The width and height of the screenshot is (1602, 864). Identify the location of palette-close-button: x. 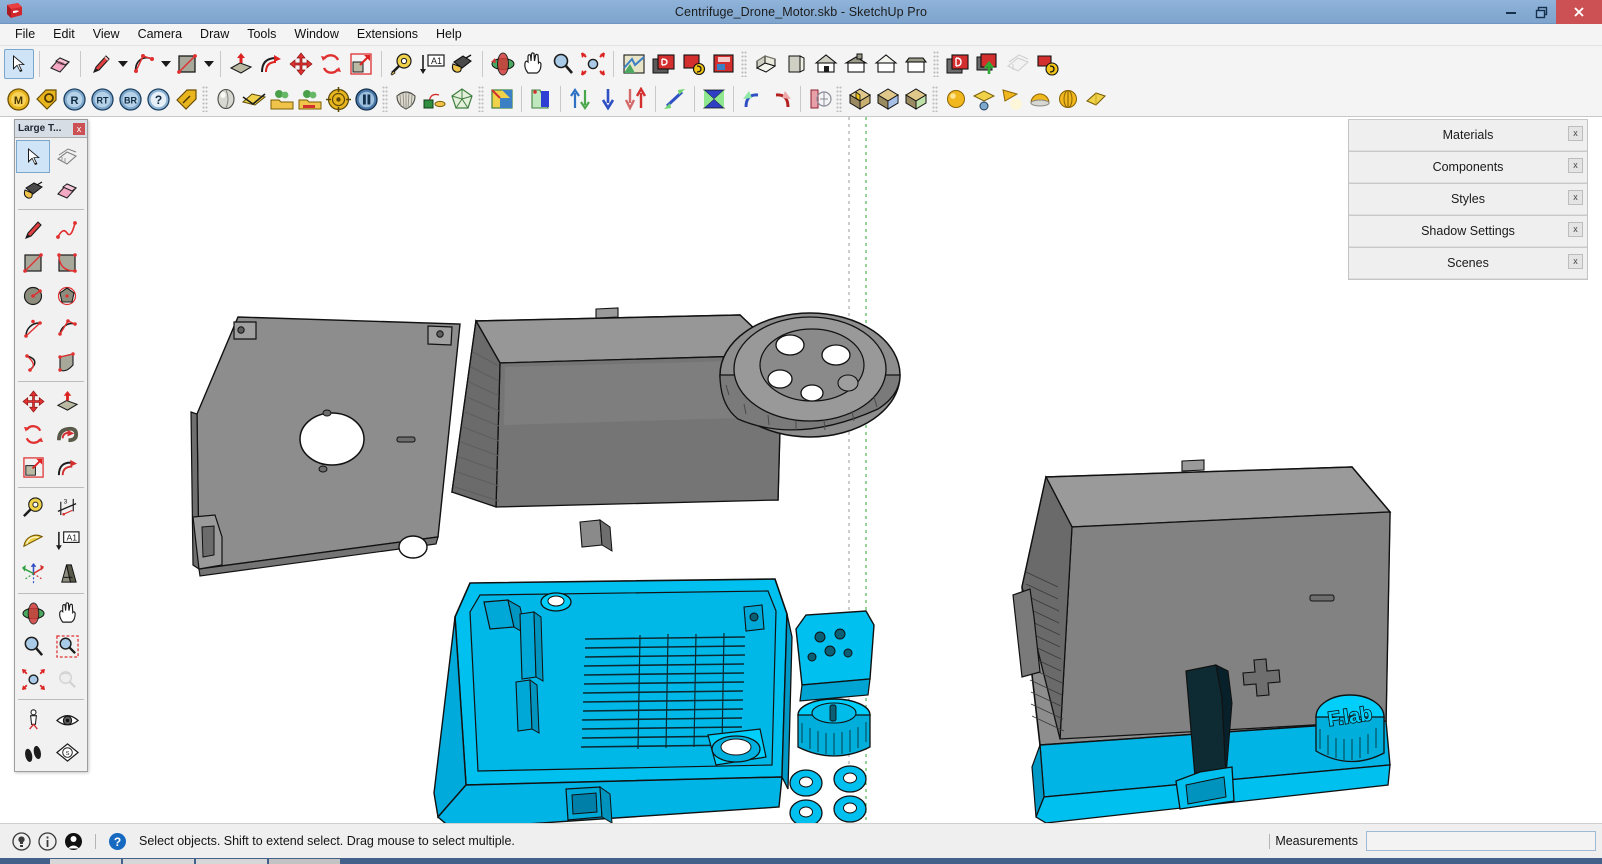
(79, 128).